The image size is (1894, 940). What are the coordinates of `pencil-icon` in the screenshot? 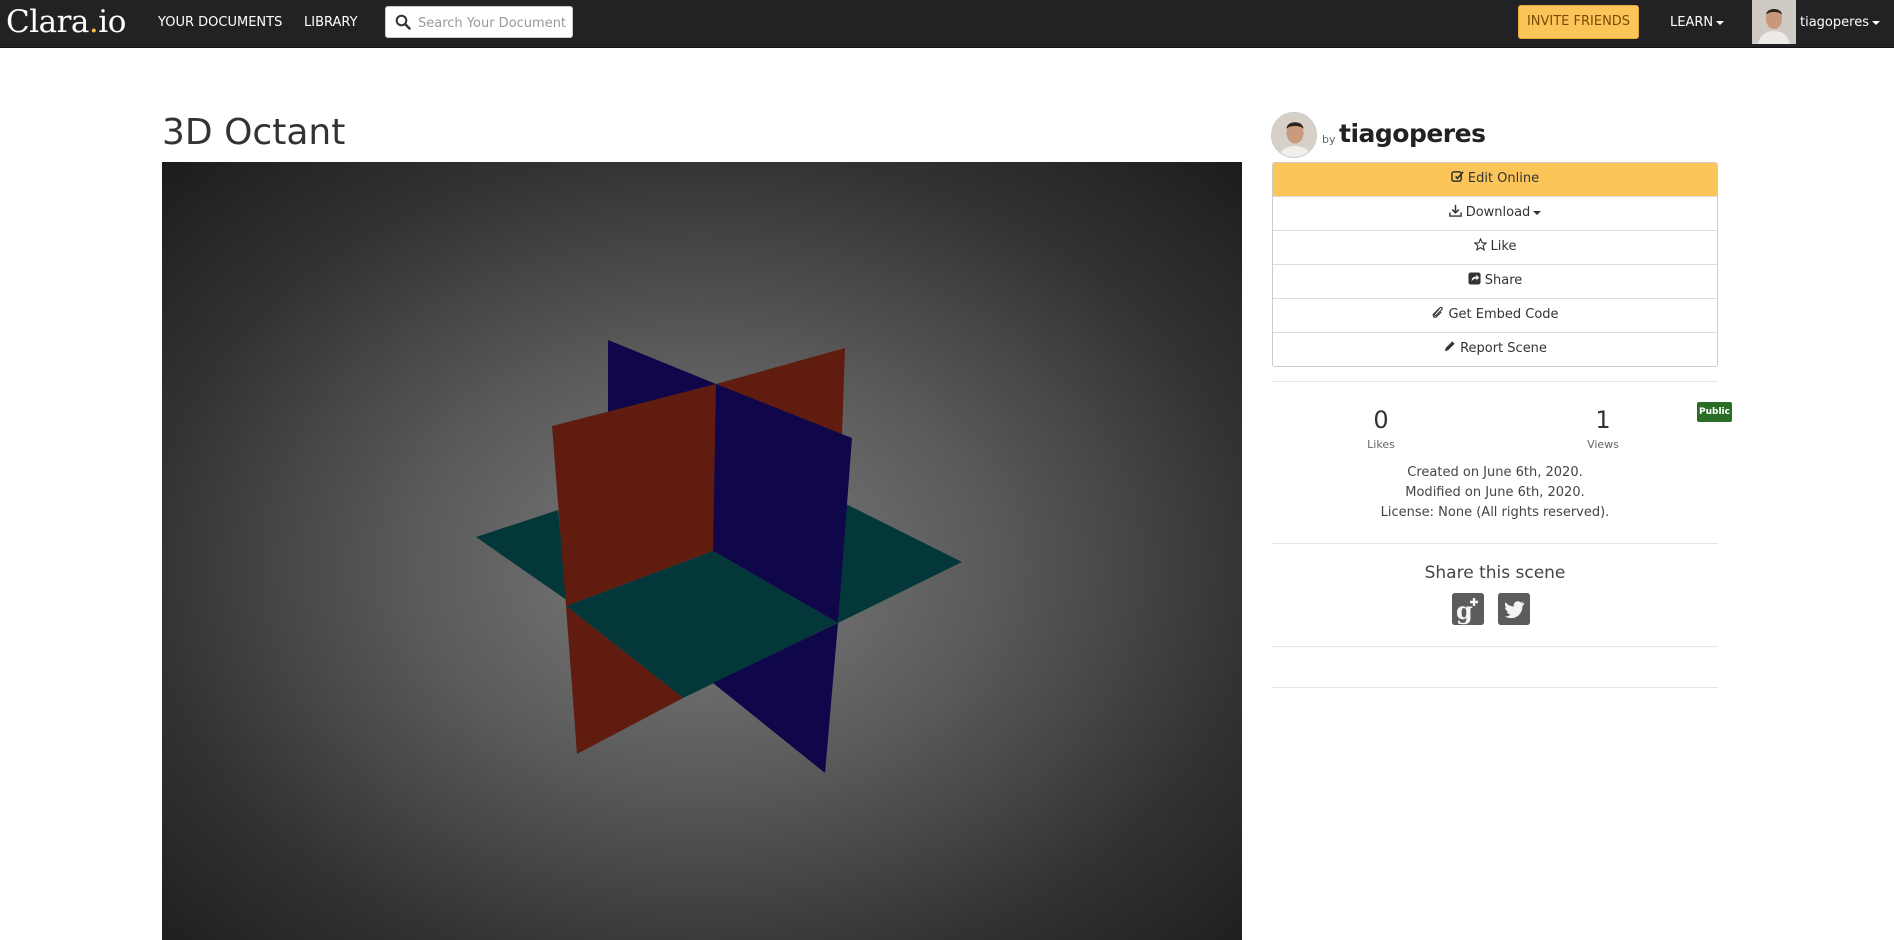 It's located at (1449, 346).